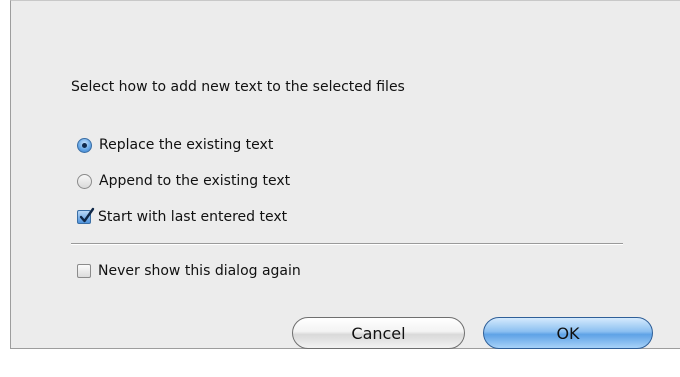  I want to click on never-show-dialog-checkbox-option: Never show this dialog again, so click(189, 271).